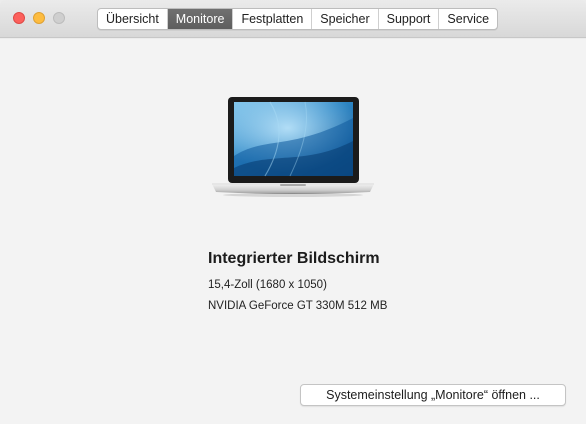 This screenshot has height=424, width=586. I want to click on minimize-icon, so click(39, 18).